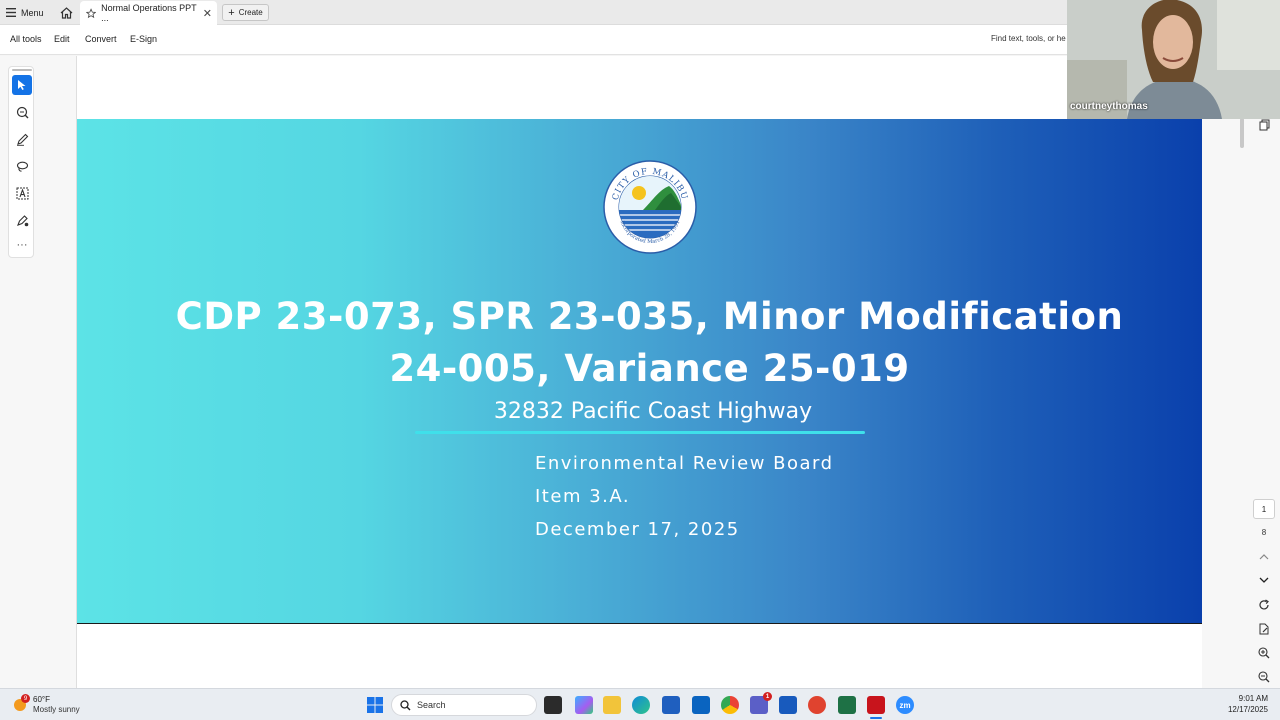  I want to click on clock-date: 12/17/2025, so click(1239, 709).